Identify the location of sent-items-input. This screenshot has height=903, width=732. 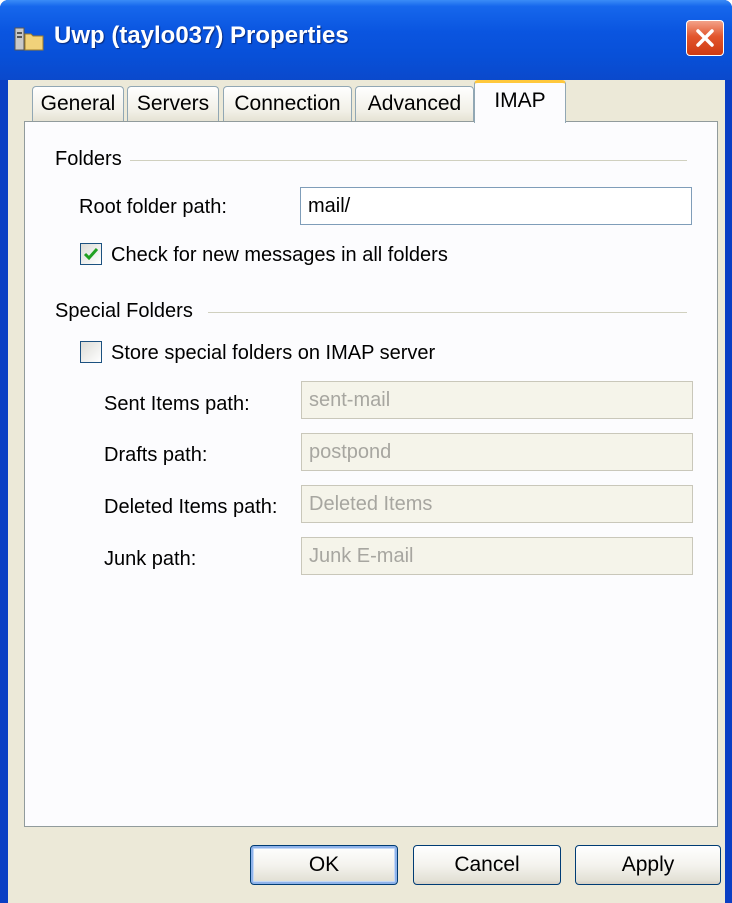
(497, 400).